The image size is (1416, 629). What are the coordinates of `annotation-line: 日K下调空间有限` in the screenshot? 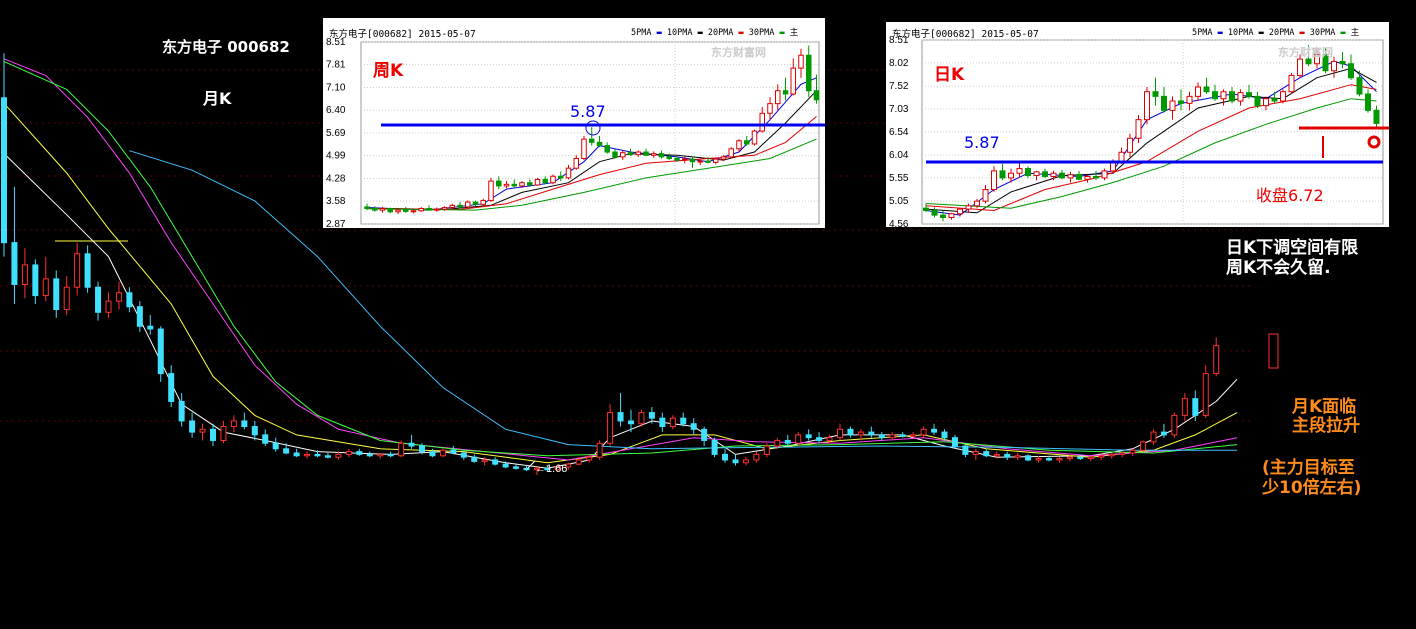 It's located at (1292, 248).